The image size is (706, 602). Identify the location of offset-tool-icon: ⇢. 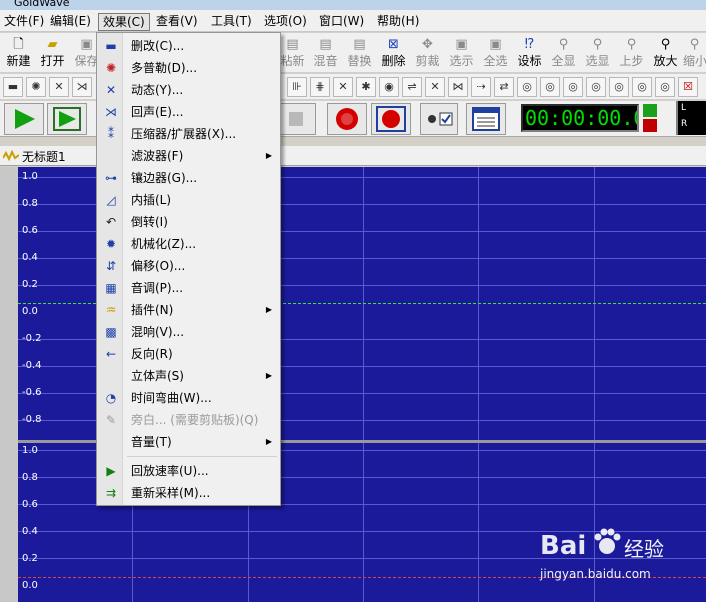
(481, 86).